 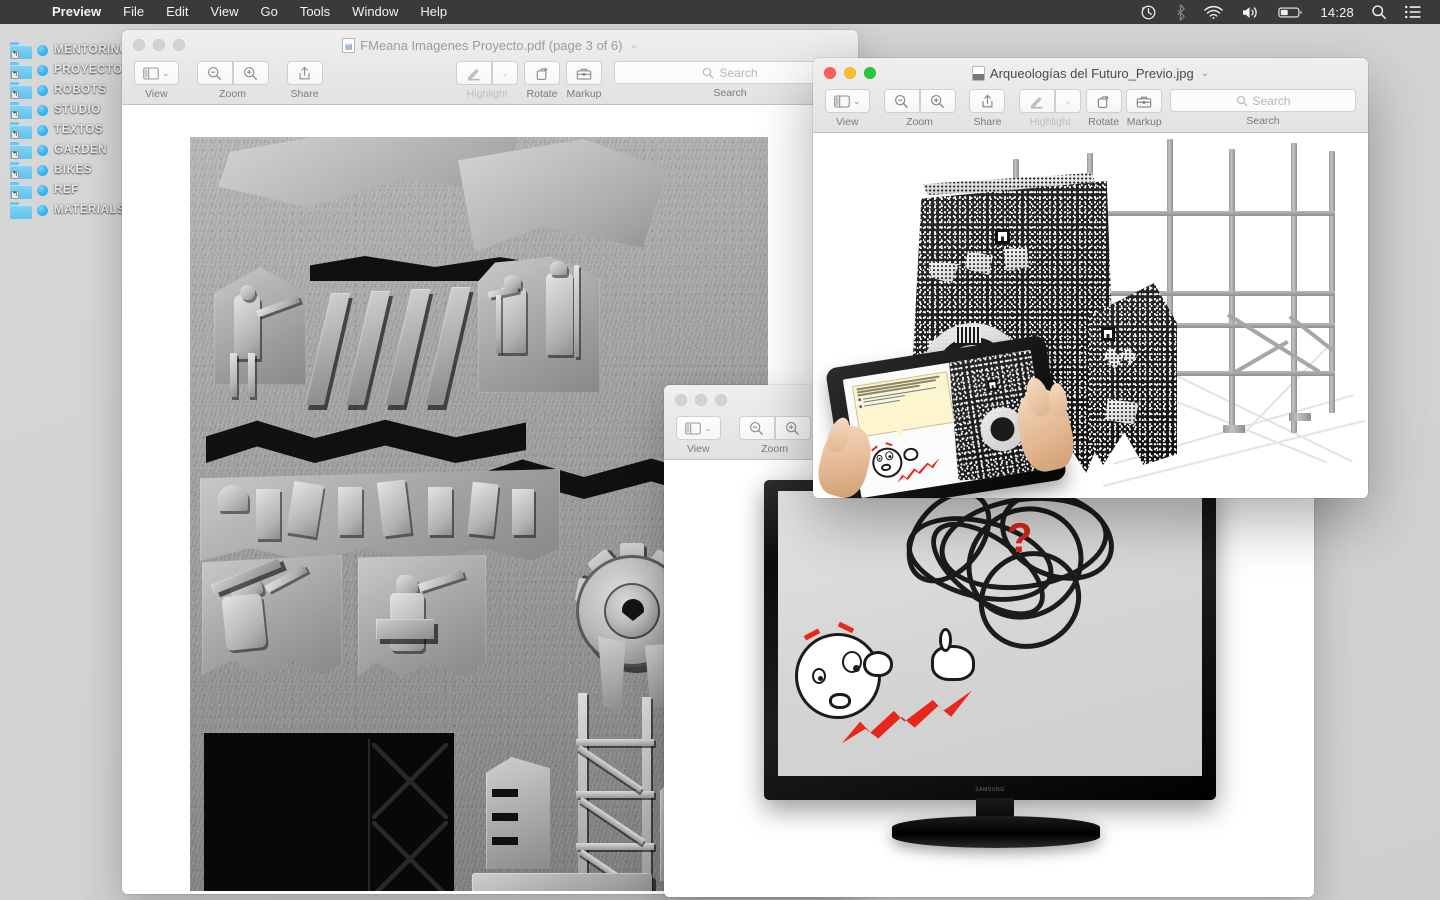 What do you see at coordinates (1213, 12) in the screenshot?
I see `wifi-icon` at bounding box center [1213, 12].